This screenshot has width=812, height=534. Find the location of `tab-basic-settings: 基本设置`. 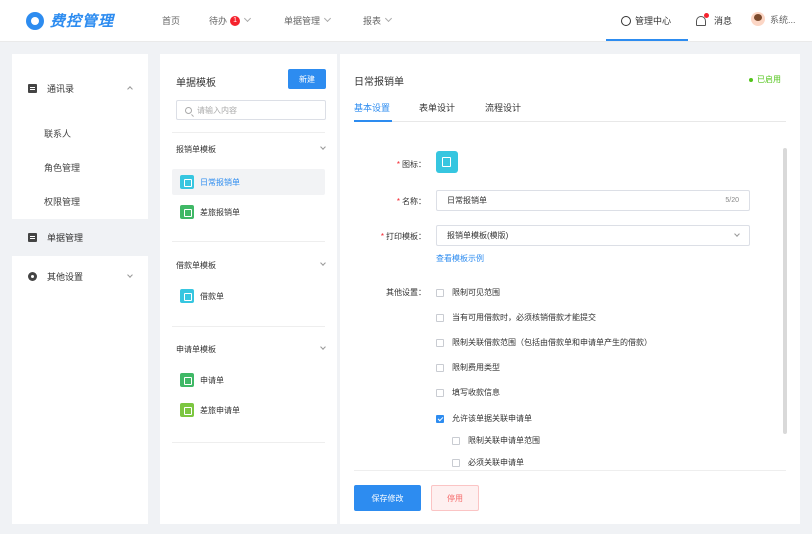

tab-basic-settings: 基本设置 is located at coordinates (372, 107).